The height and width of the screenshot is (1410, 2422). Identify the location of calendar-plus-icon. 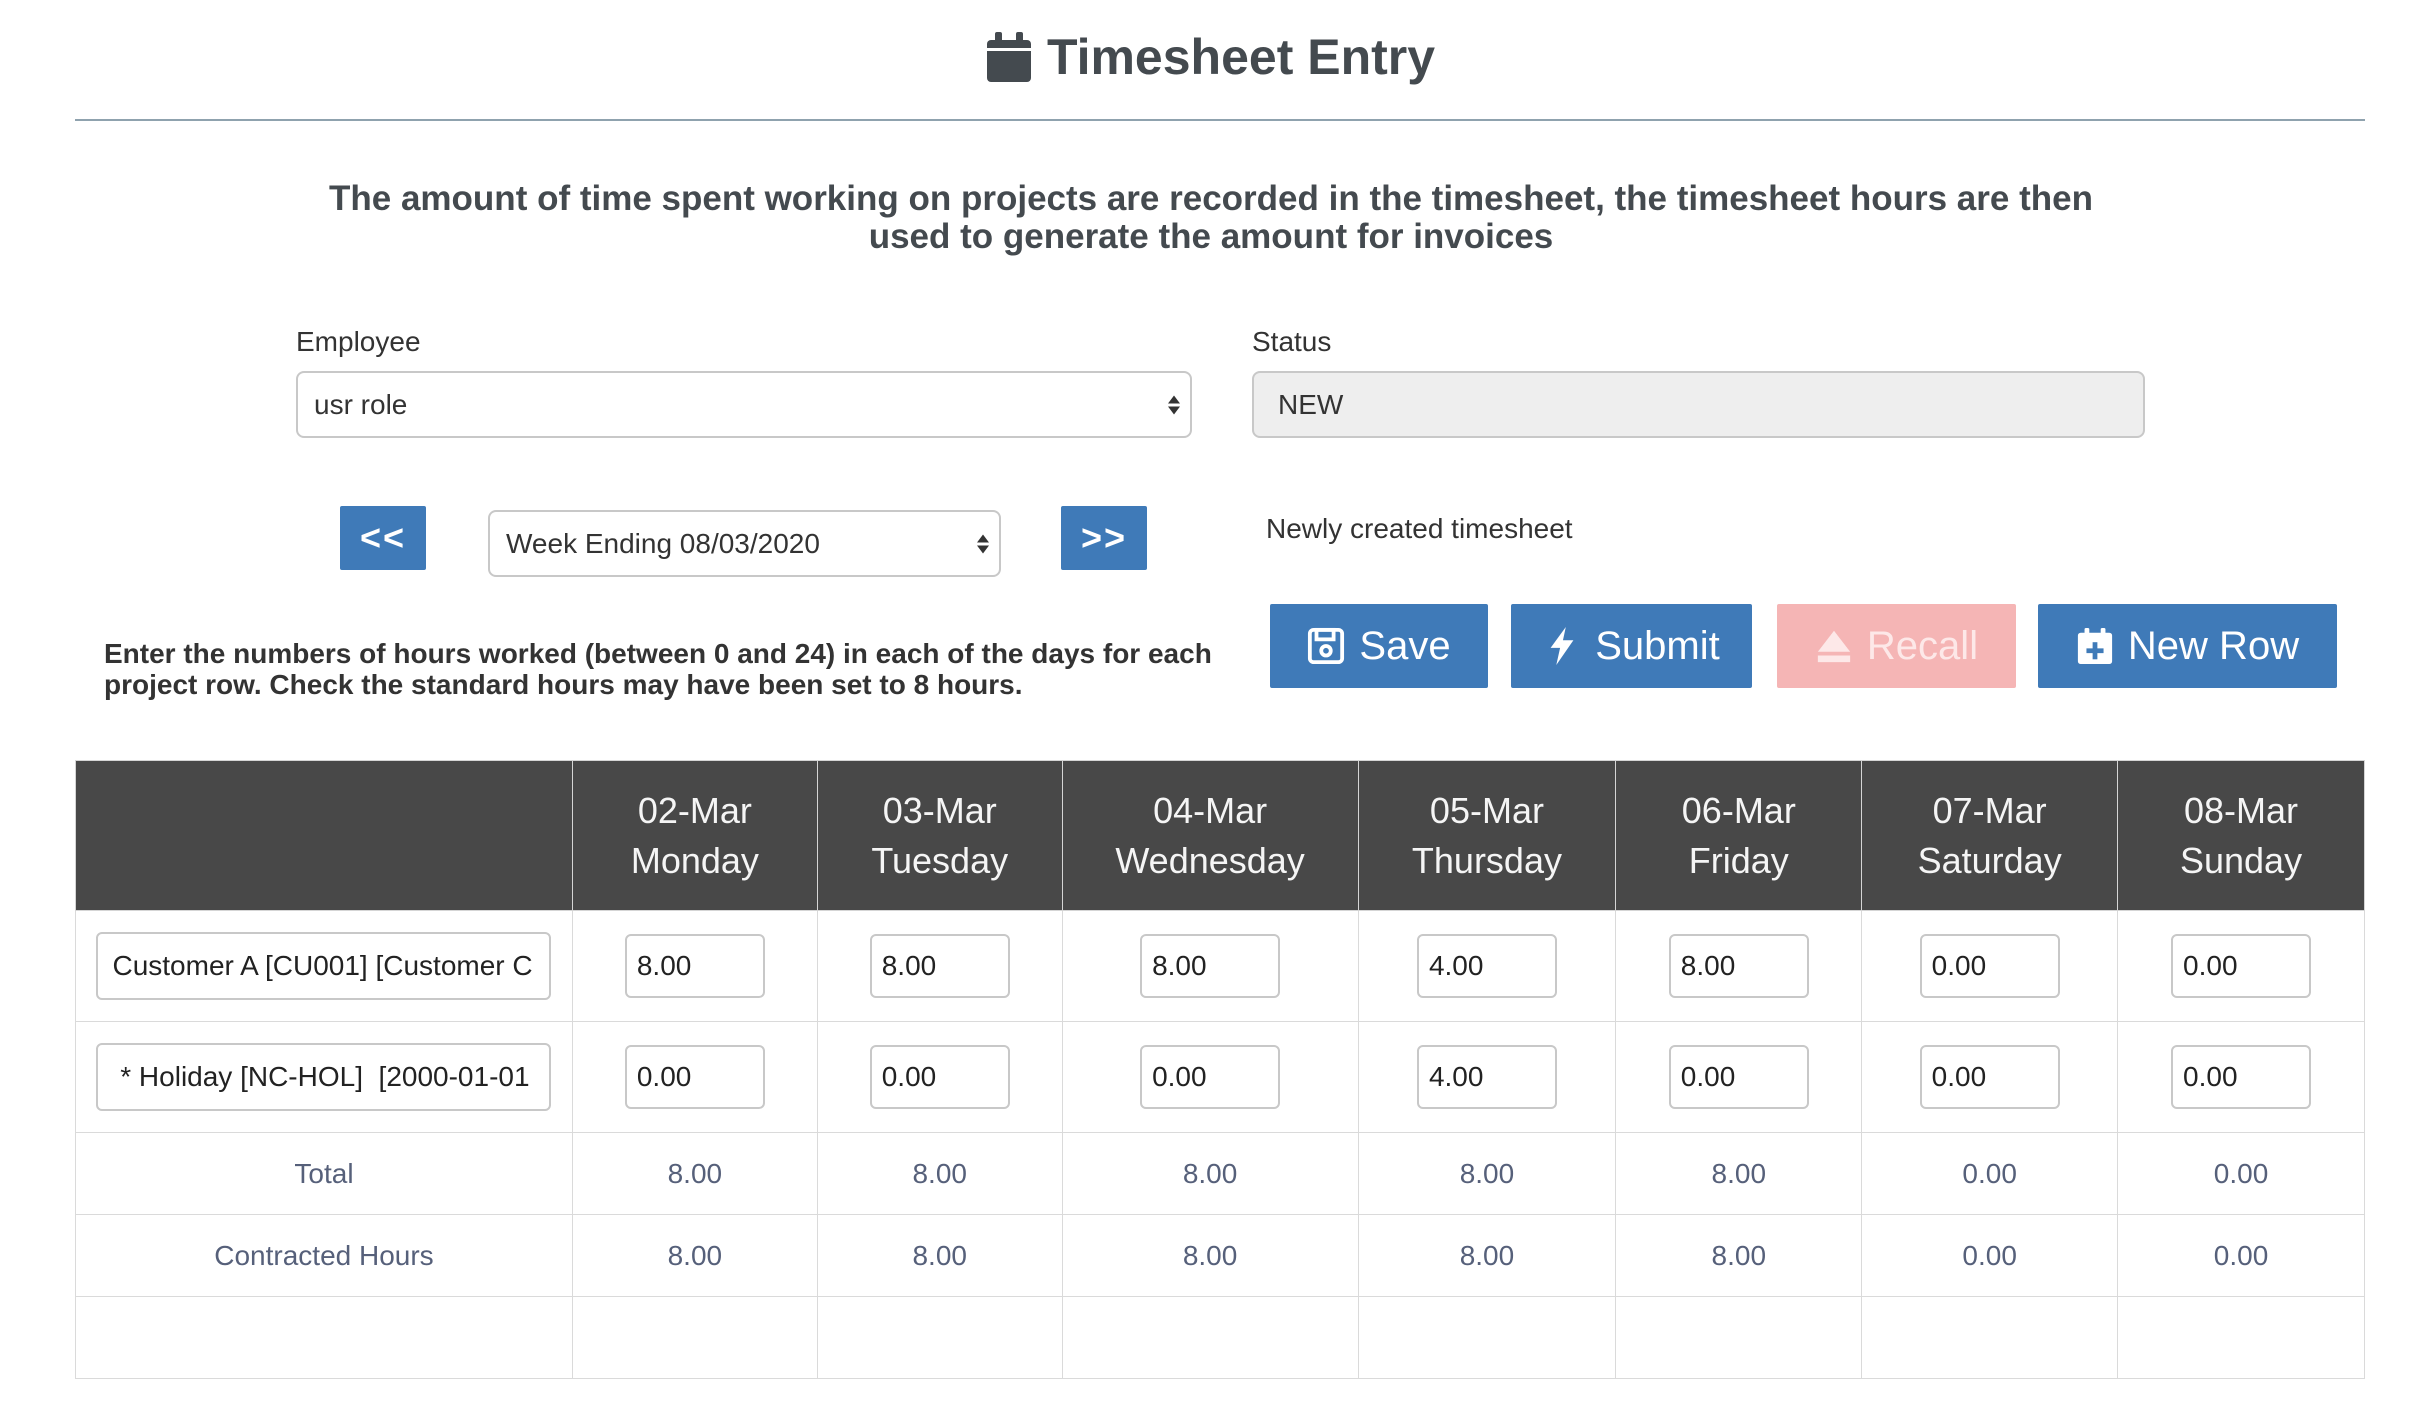
(2095, 646).